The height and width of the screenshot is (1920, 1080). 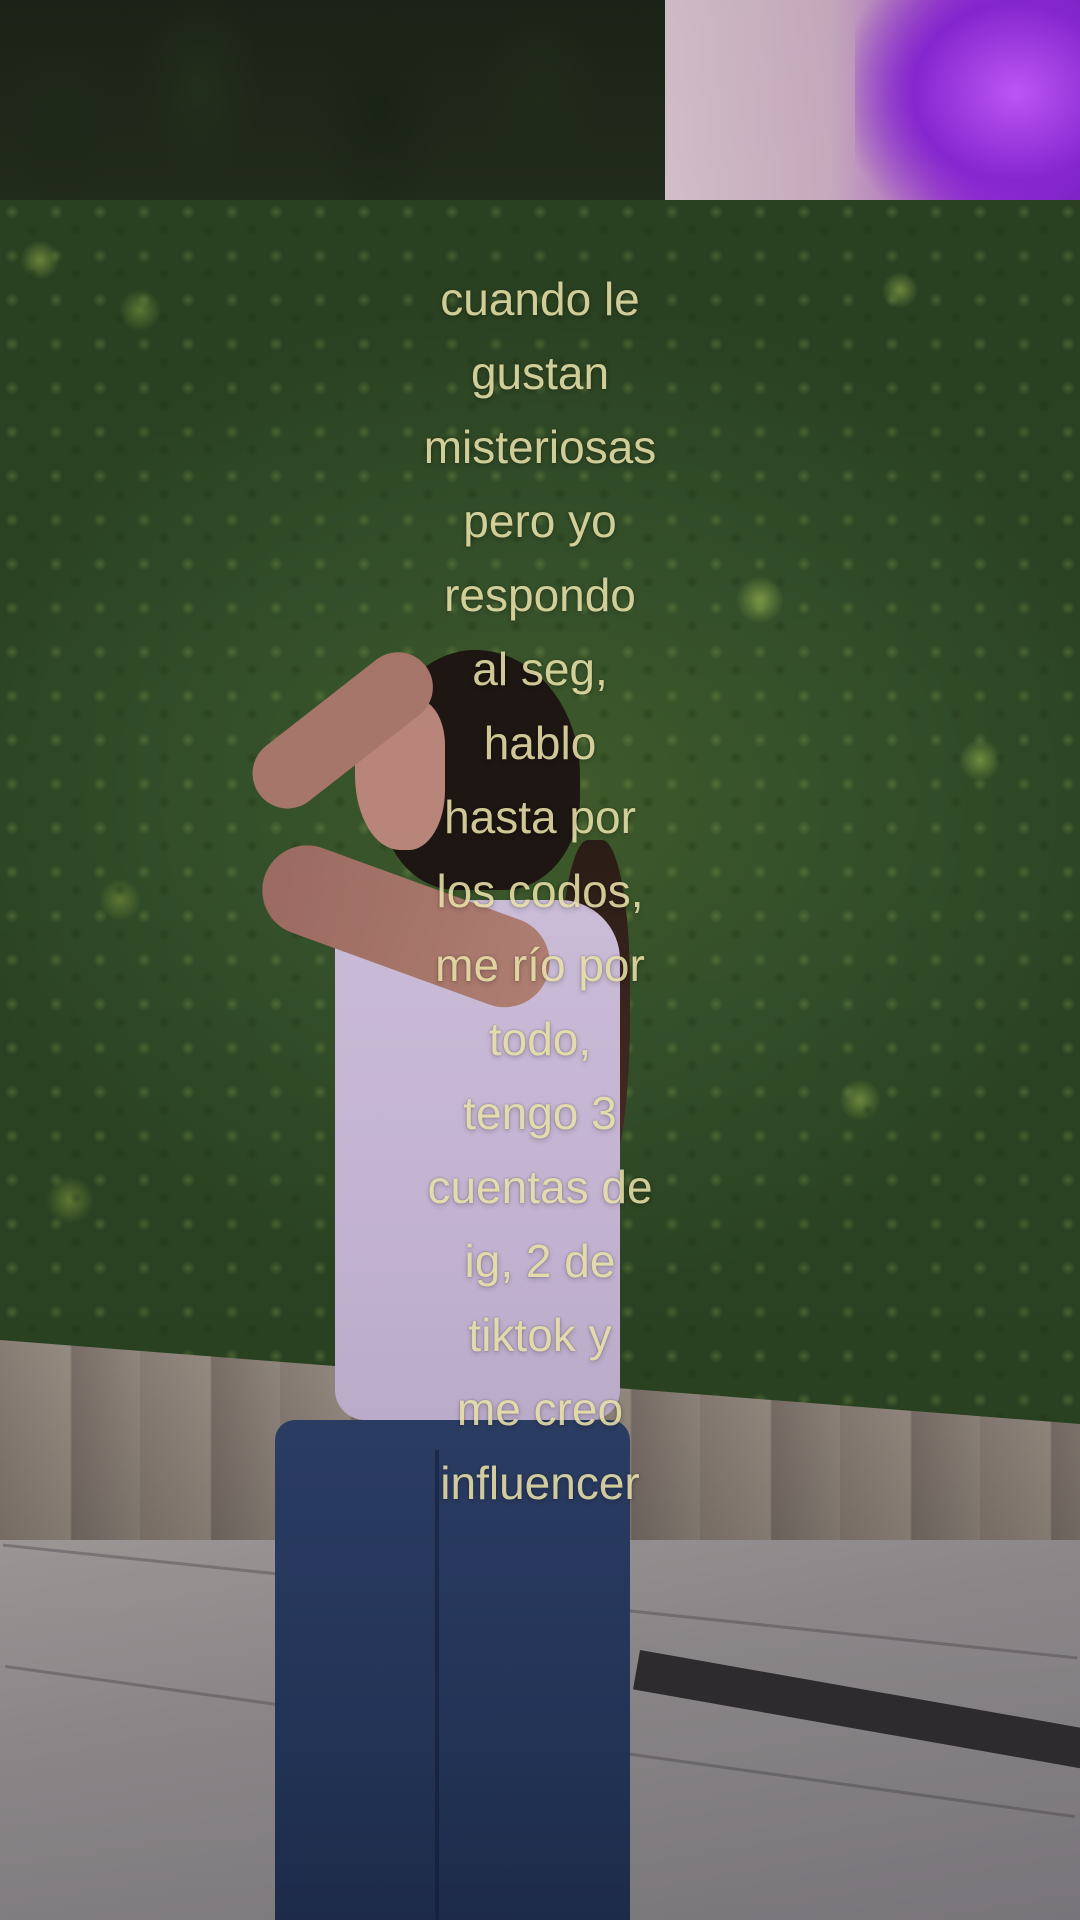 I want to click on caption-line: pero yo, so click(x=540, y=521).